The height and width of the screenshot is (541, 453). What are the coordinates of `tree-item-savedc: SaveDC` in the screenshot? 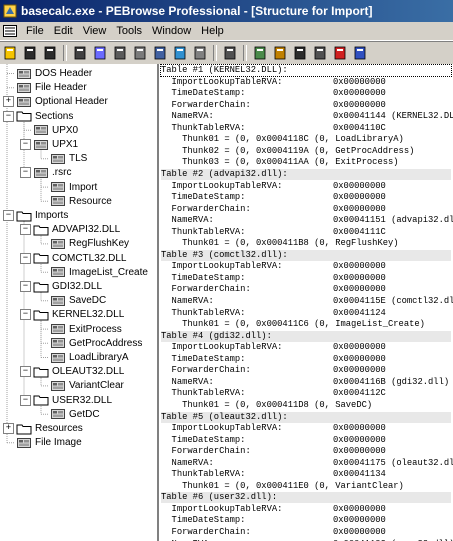 It's located at (78, 300).